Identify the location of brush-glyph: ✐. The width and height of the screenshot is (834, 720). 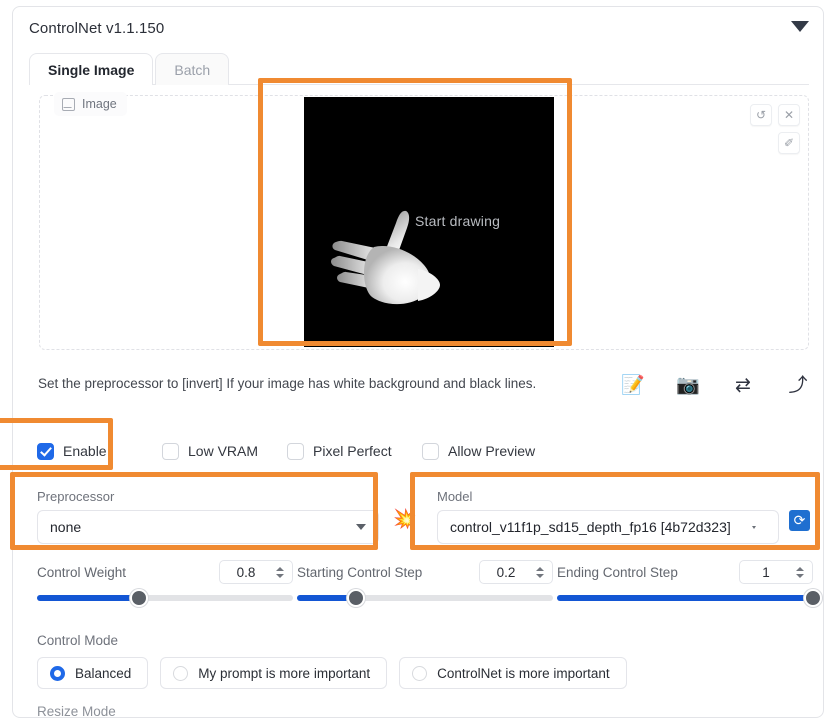
(789, 143).